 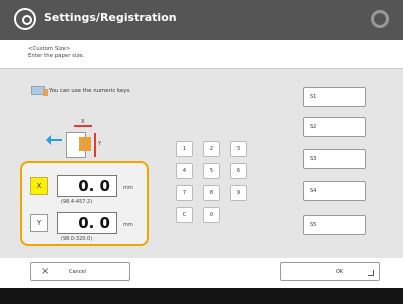 I want to click on ok-label: OK, so click(x=340, y=272).